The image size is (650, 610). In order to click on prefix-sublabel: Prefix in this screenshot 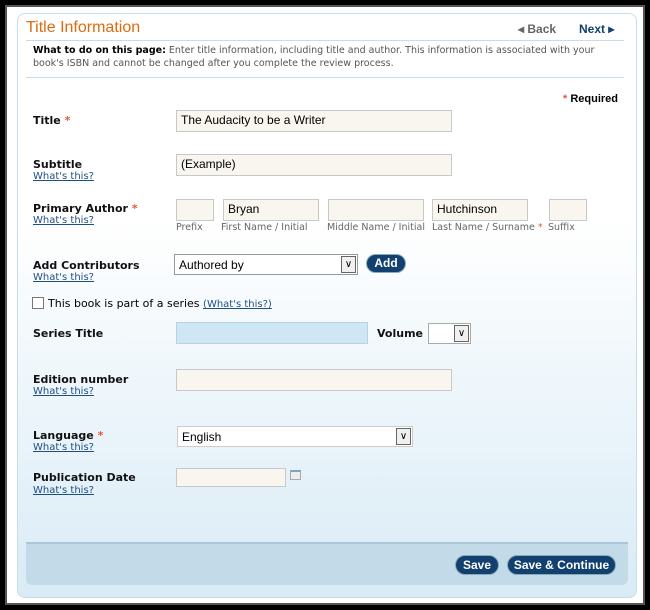, I will do `click(189, 227)`.